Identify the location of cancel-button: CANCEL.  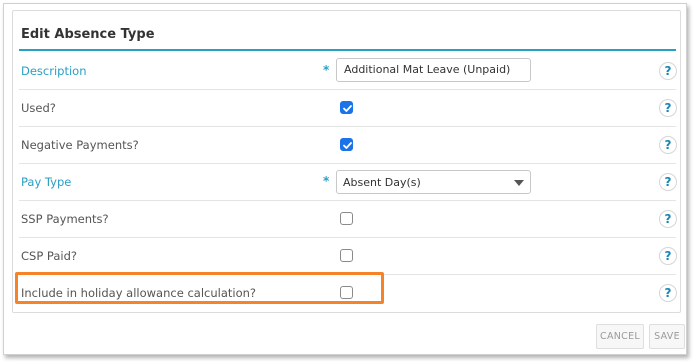
(620, 336).